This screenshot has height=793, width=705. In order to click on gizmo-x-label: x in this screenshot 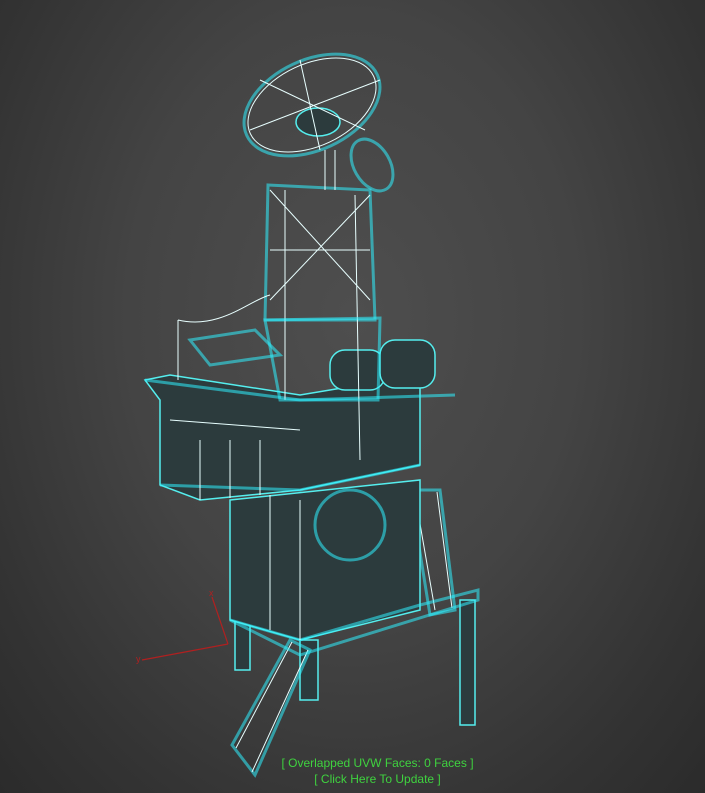, I will do `click(211, 593)`.